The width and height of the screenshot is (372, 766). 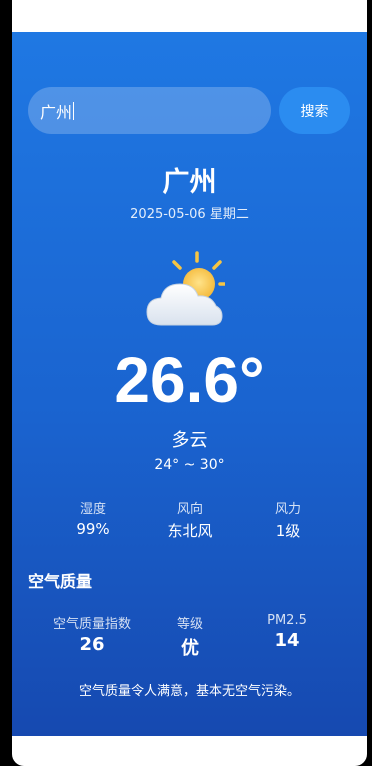 I want to click on current-temperature: 26.6°, so click(x=189, y=380).